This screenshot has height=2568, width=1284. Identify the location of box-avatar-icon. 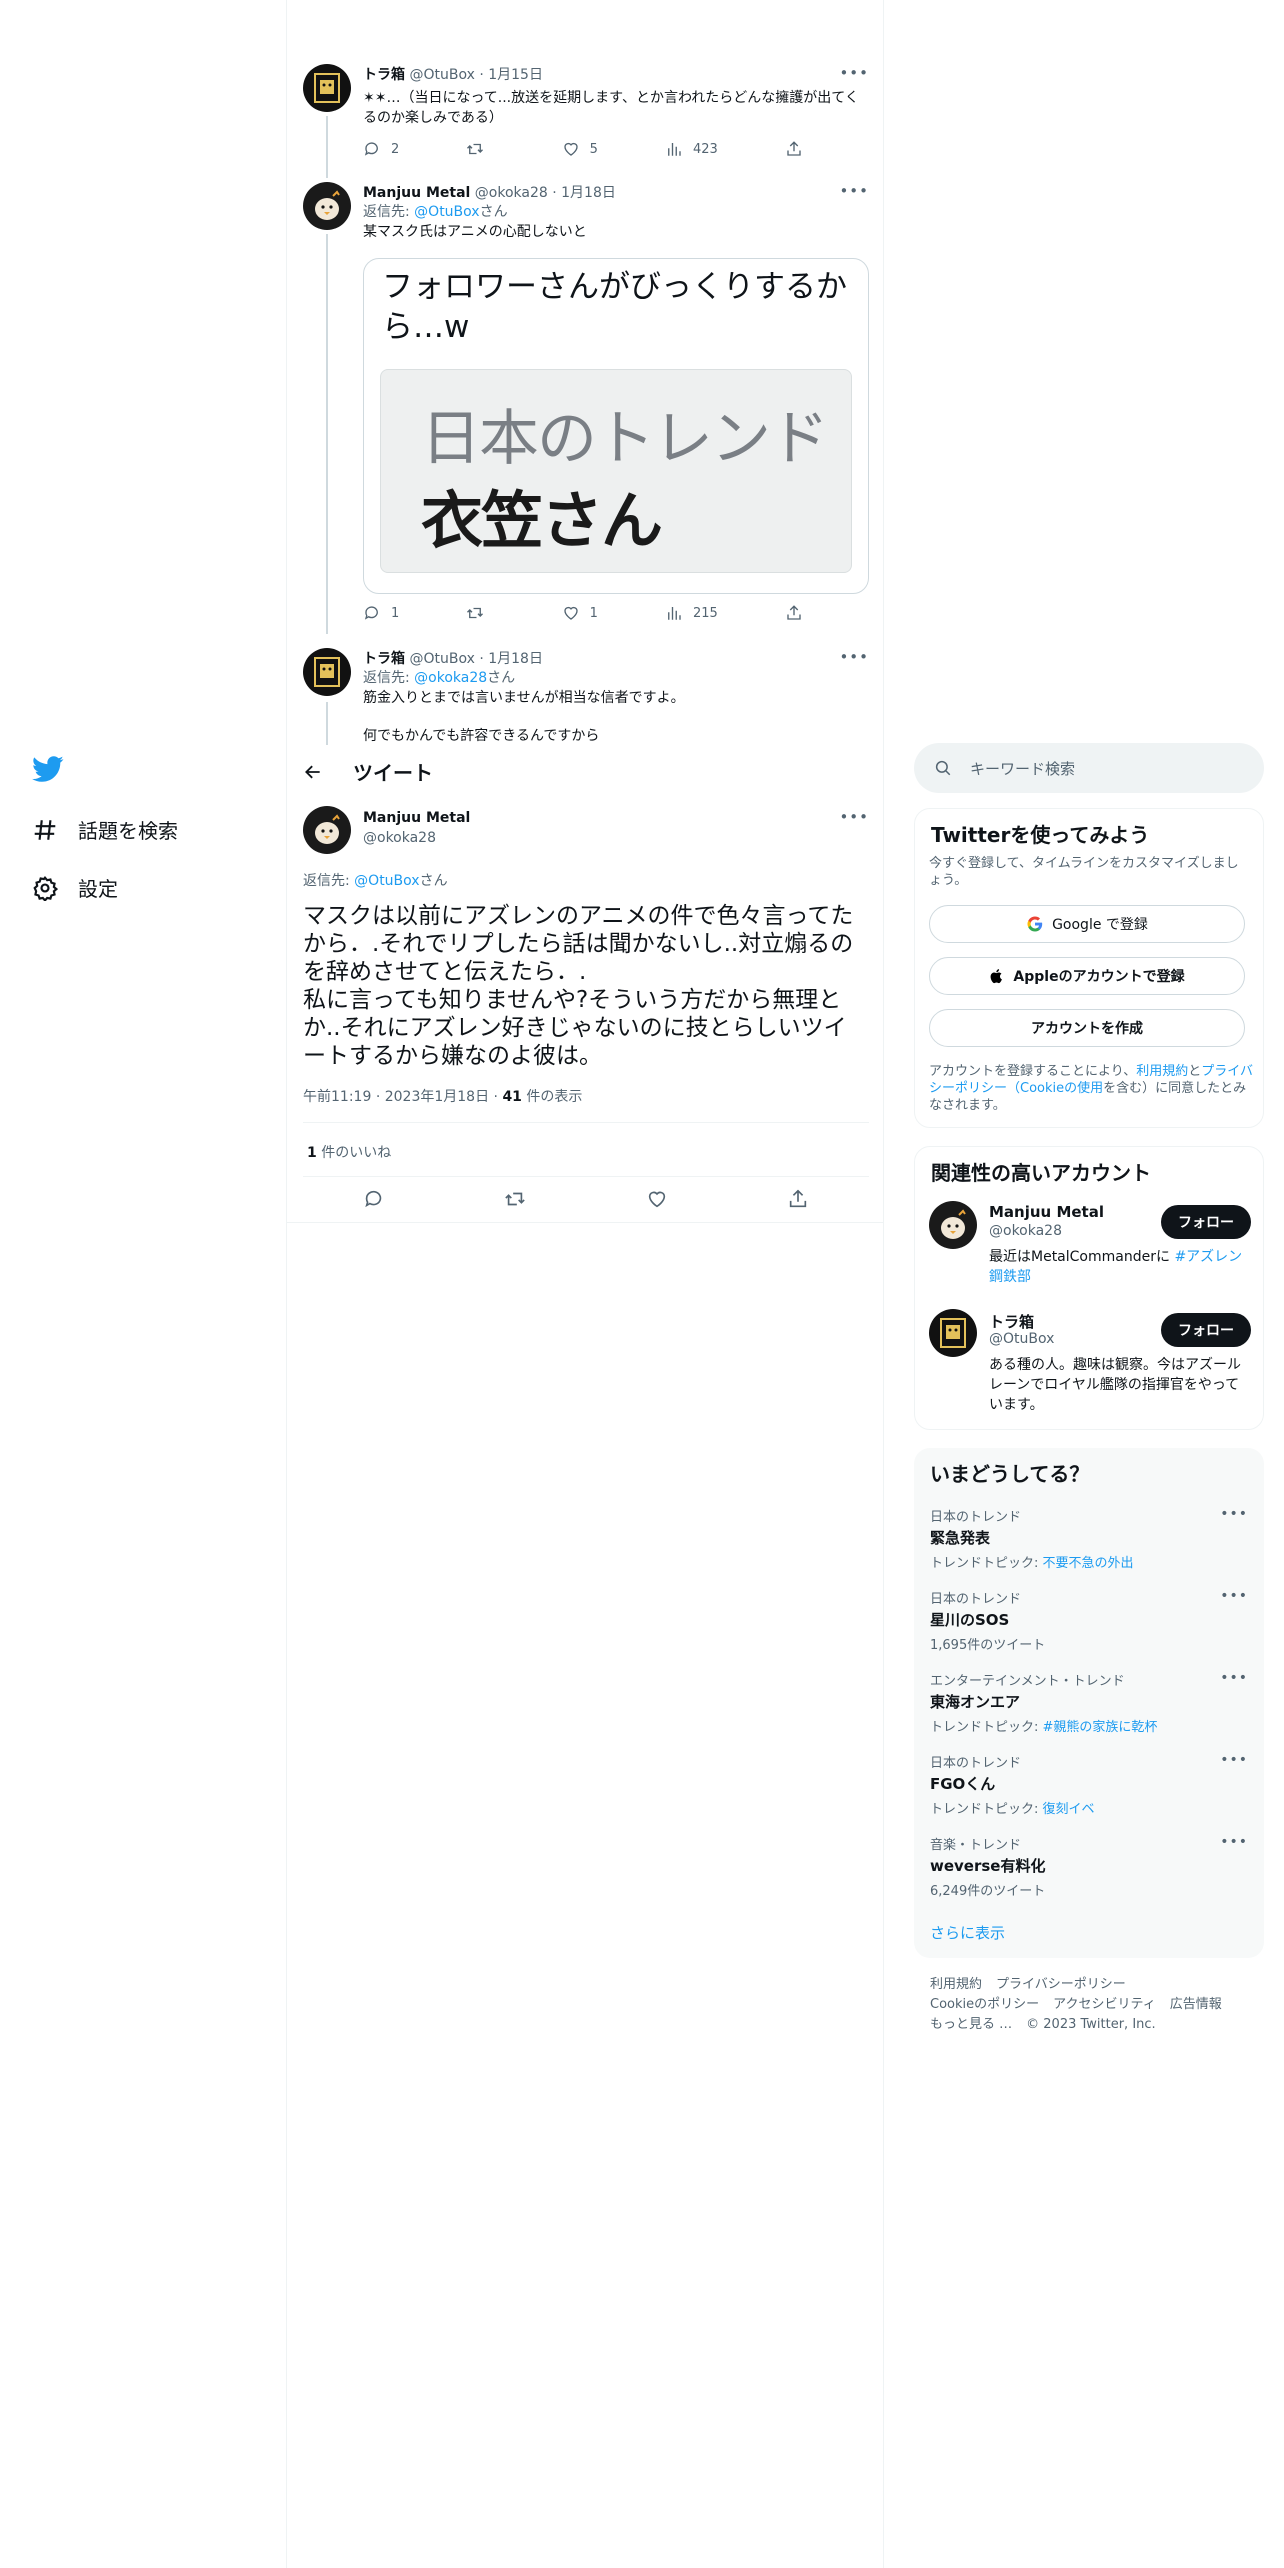
(953, 1333).